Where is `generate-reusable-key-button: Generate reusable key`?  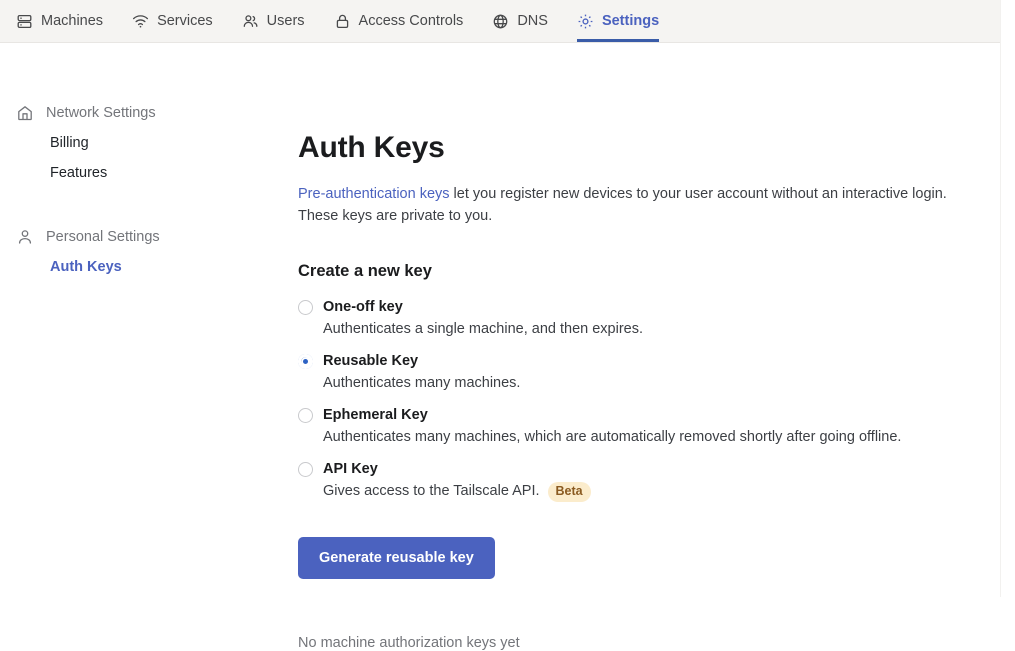 generate-reusable-key-button: Generate reusable key is located at coordinates (396, 558).